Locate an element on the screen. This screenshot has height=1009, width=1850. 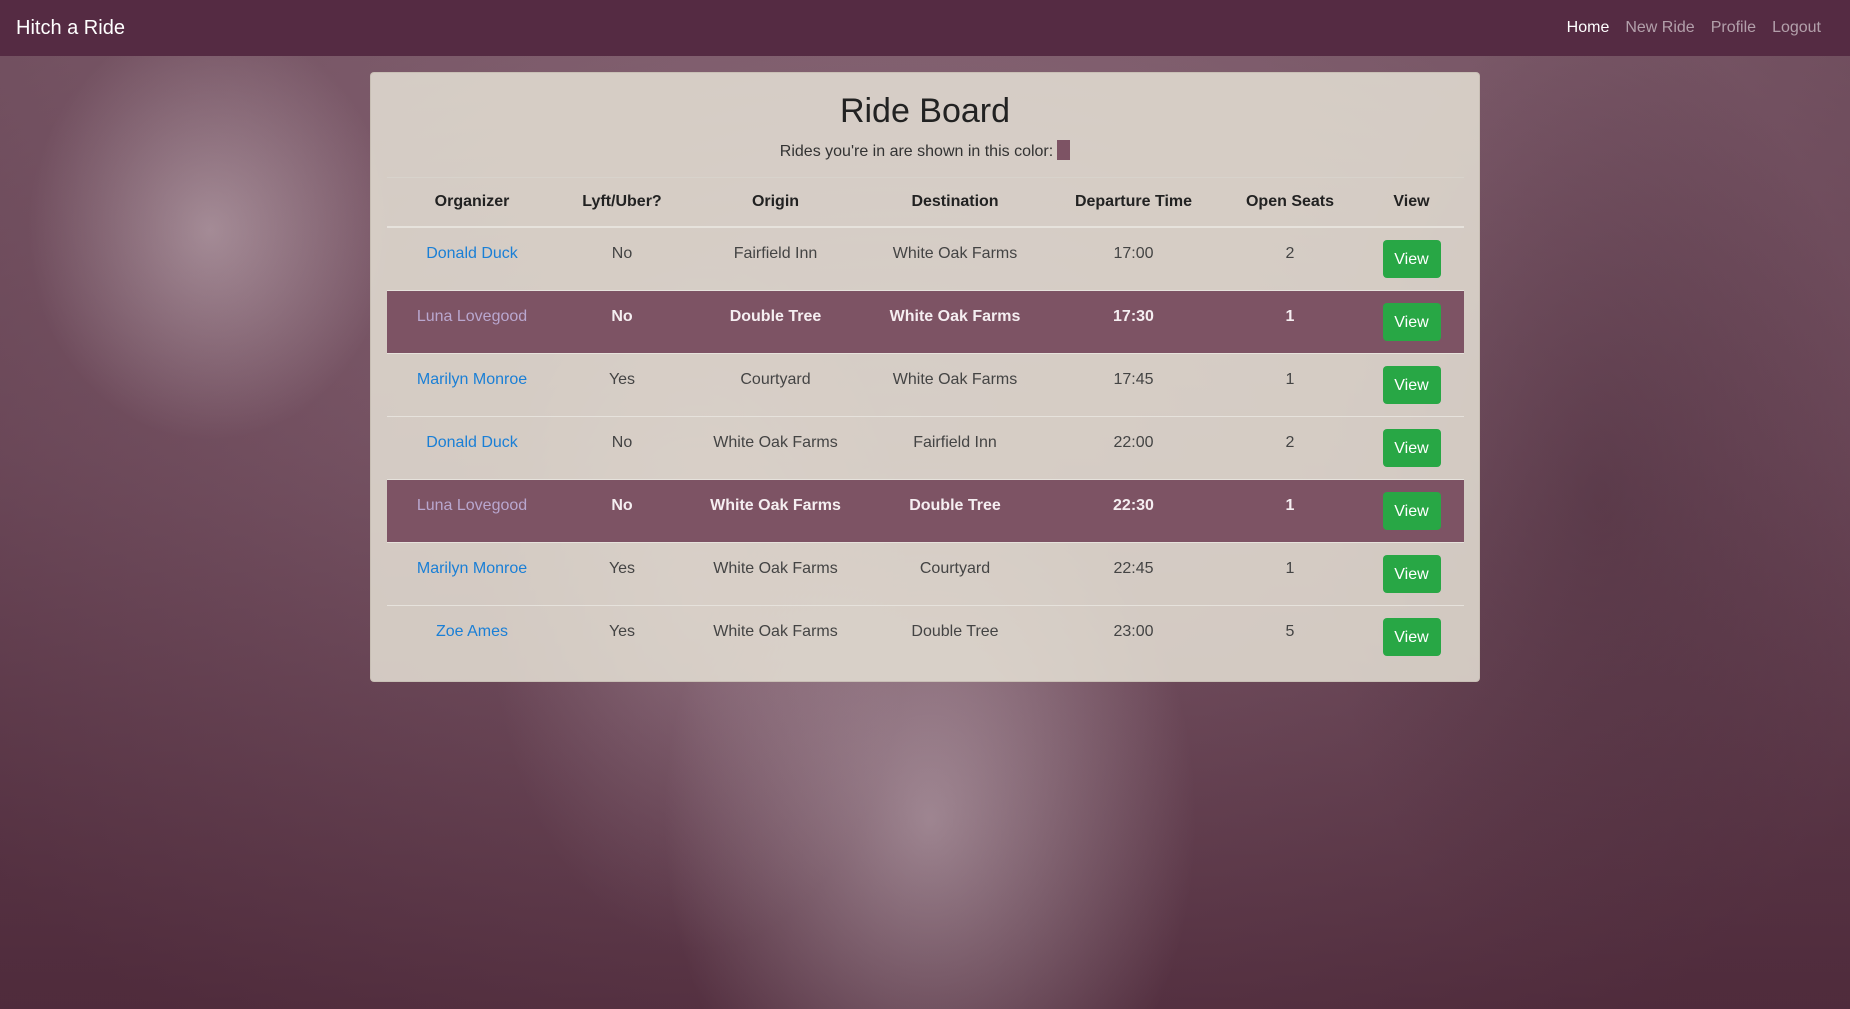
column-header-departure-time: Departure Time is located at coordinates (1133, 202).